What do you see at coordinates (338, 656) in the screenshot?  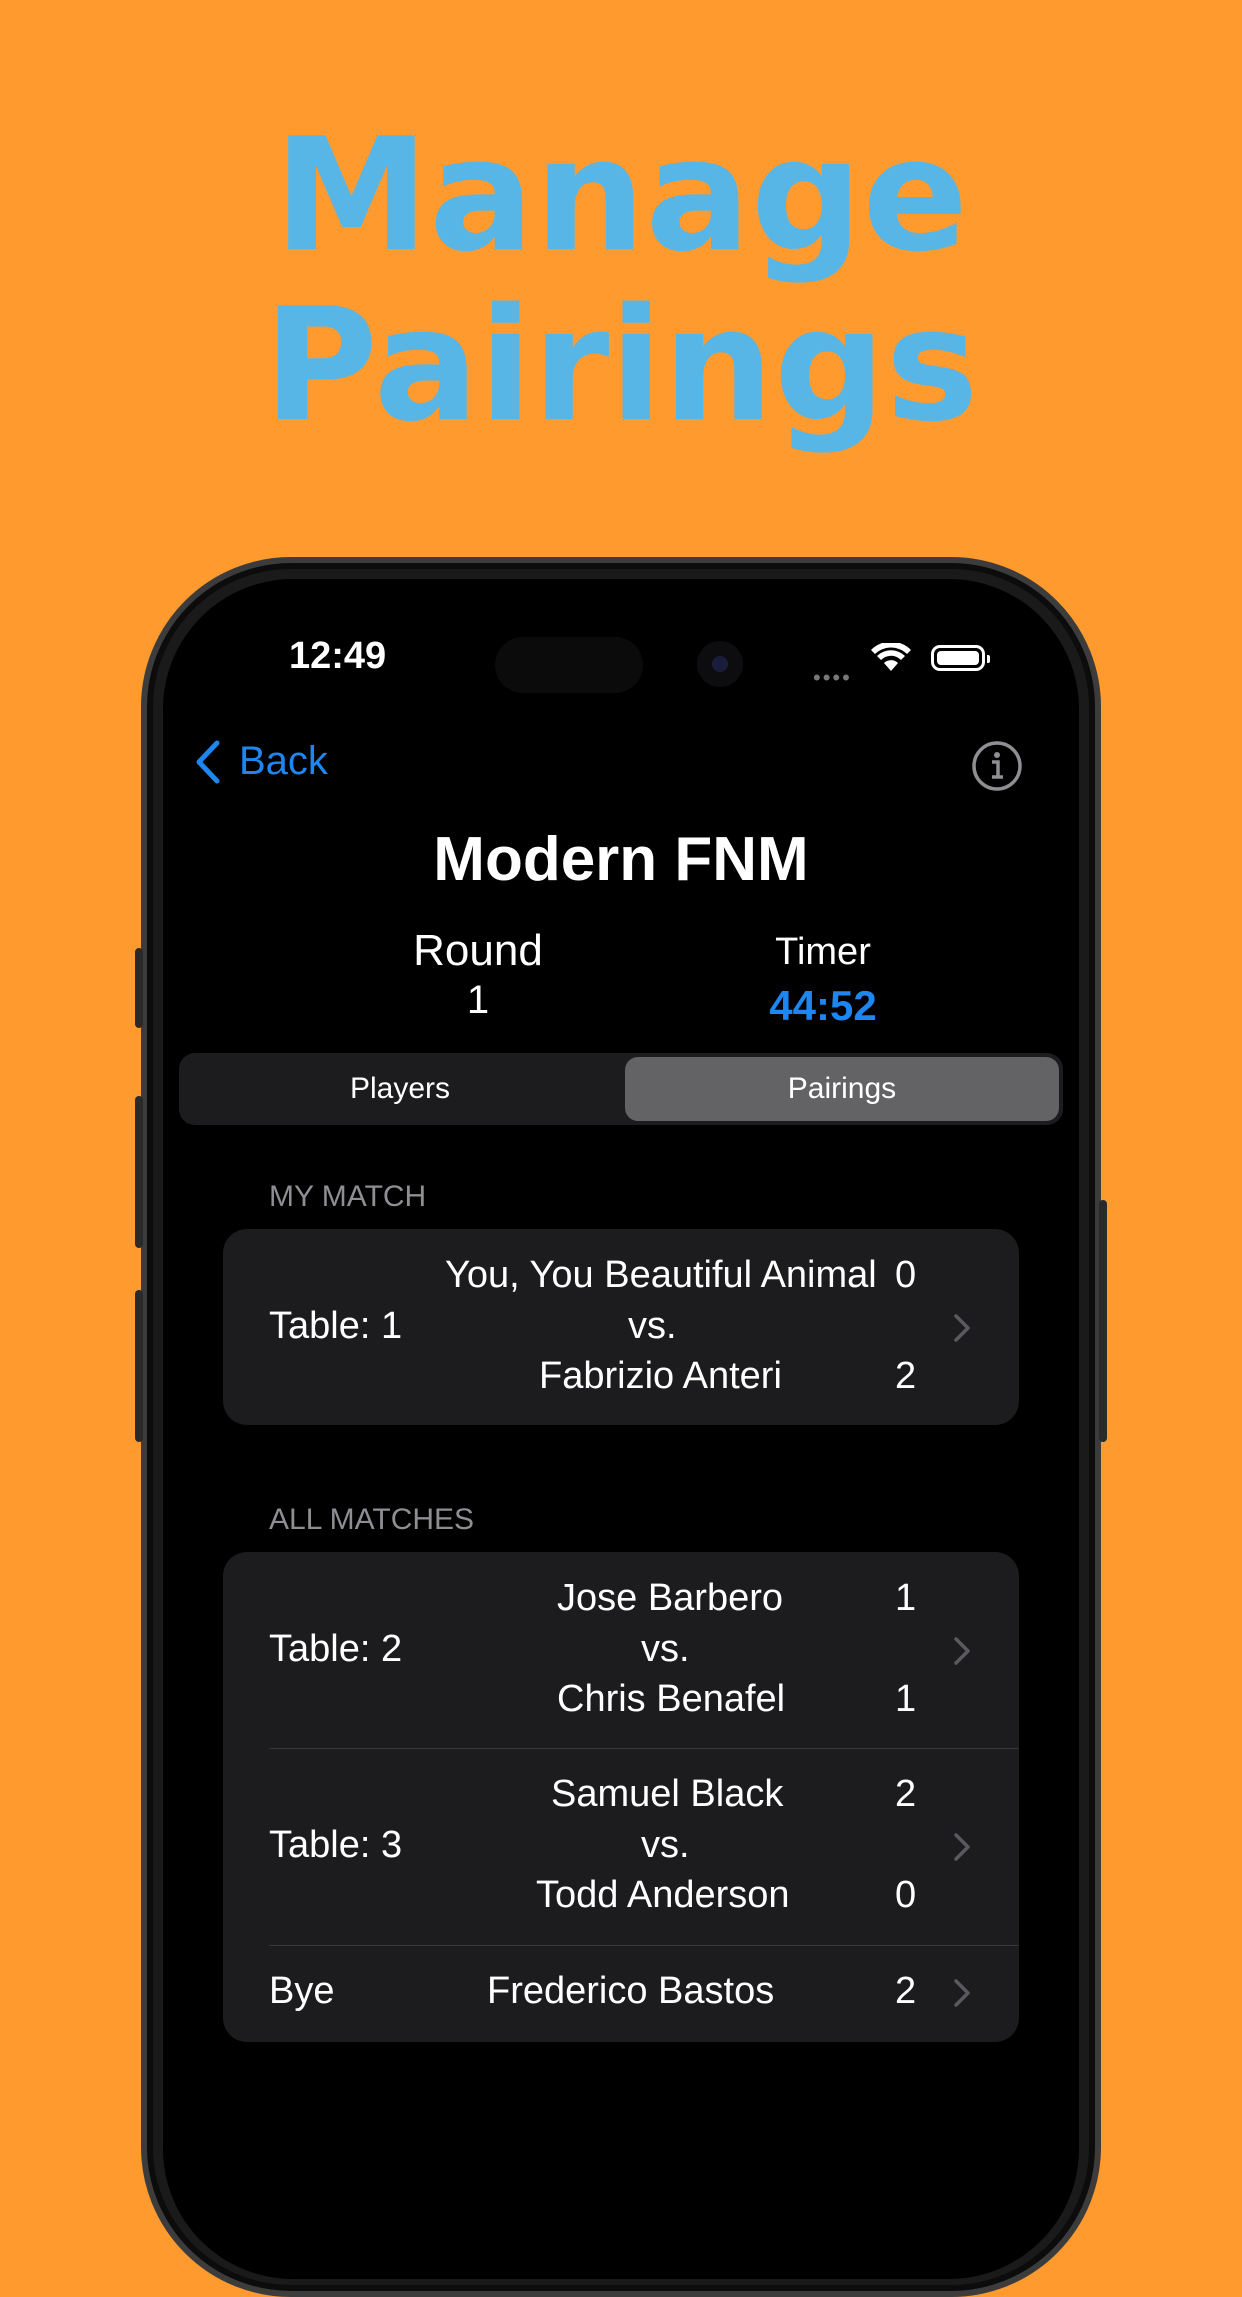 I see `status-time: 12:49` at bounding box center [338, 656].